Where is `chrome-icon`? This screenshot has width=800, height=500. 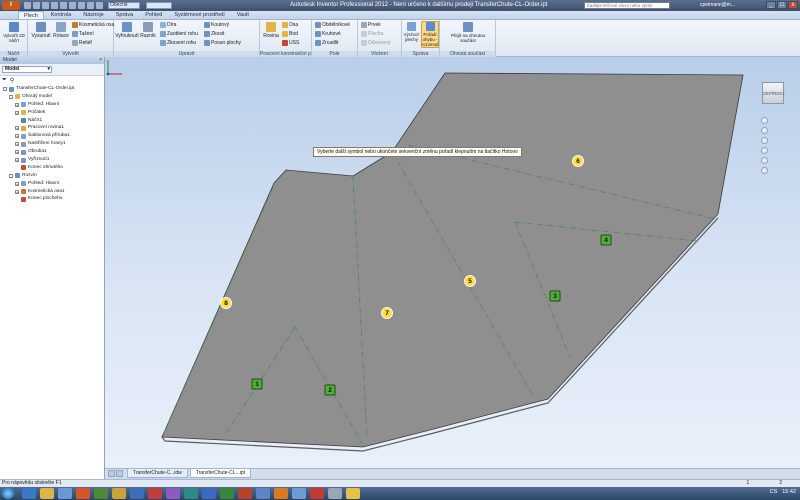 chrome-icon is located at coordinates (101, 493).